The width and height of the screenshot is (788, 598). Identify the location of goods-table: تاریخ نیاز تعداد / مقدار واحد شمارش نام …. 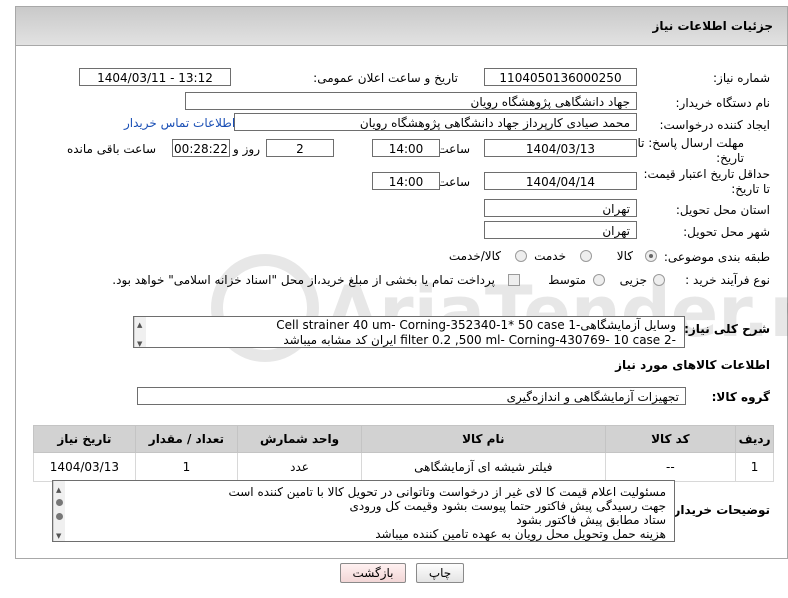
(403, 453).